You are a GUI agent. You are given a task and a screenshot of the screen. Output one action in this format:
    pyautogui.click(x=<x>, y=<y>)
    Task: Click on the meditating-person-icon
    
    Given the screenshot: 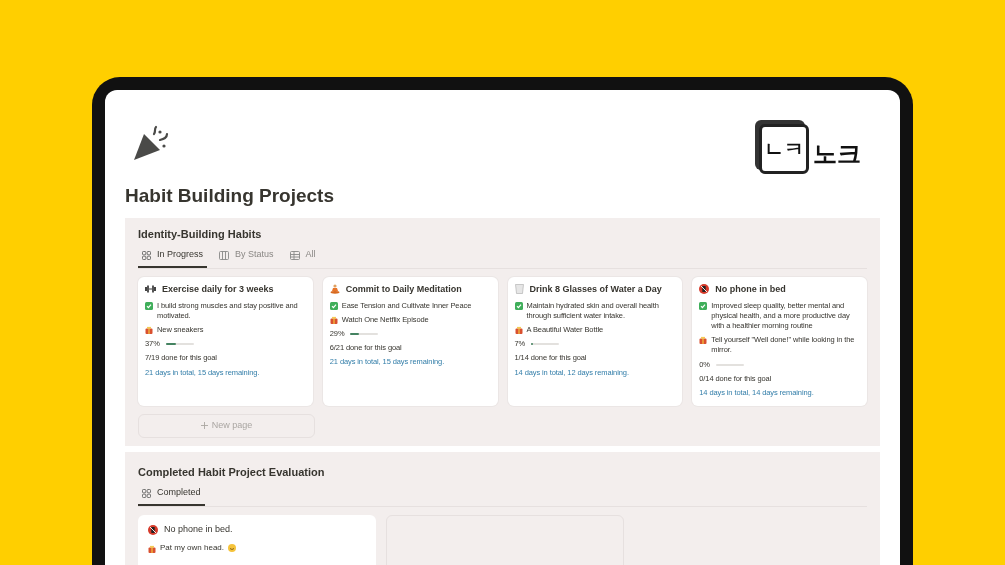 What is the action you would take?
    pyautogui.click(x=334, y=288)
    